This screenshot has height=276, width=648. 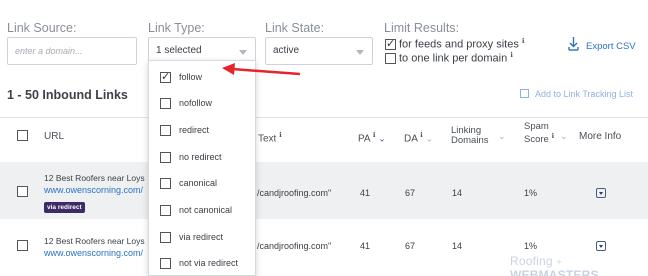 I want to click on column-header-spam-line2: Score, so click(x=536, y=139).